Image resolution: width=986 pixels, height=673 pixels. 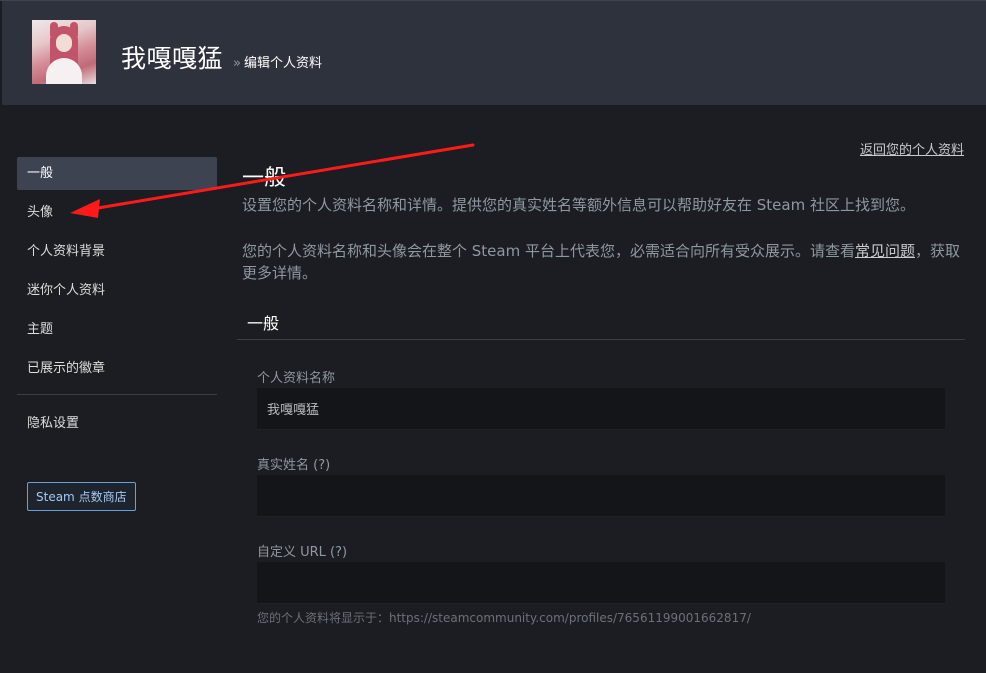 What do you see at coordinates (601, 583) in the screenshot?
I see `custom-url-input` at bounding box center [601, 583].